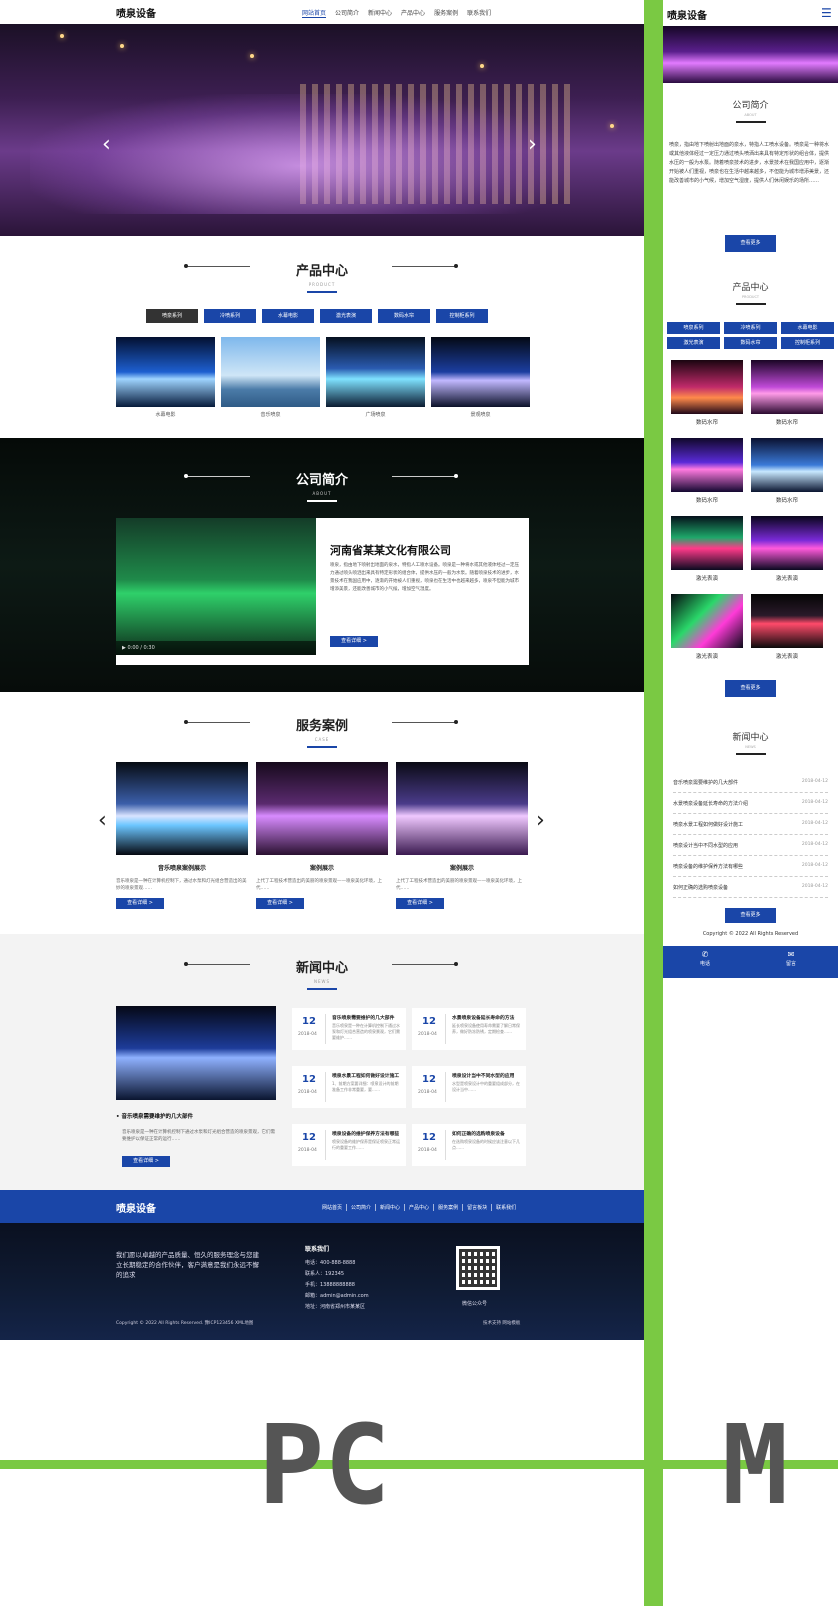 The width and height of the screenshot is (838, 1606). What do you see at coordinates (380, 13) in the screenshot?
I see `nav-news: 新闻中心` at bounding box center [380, 13].